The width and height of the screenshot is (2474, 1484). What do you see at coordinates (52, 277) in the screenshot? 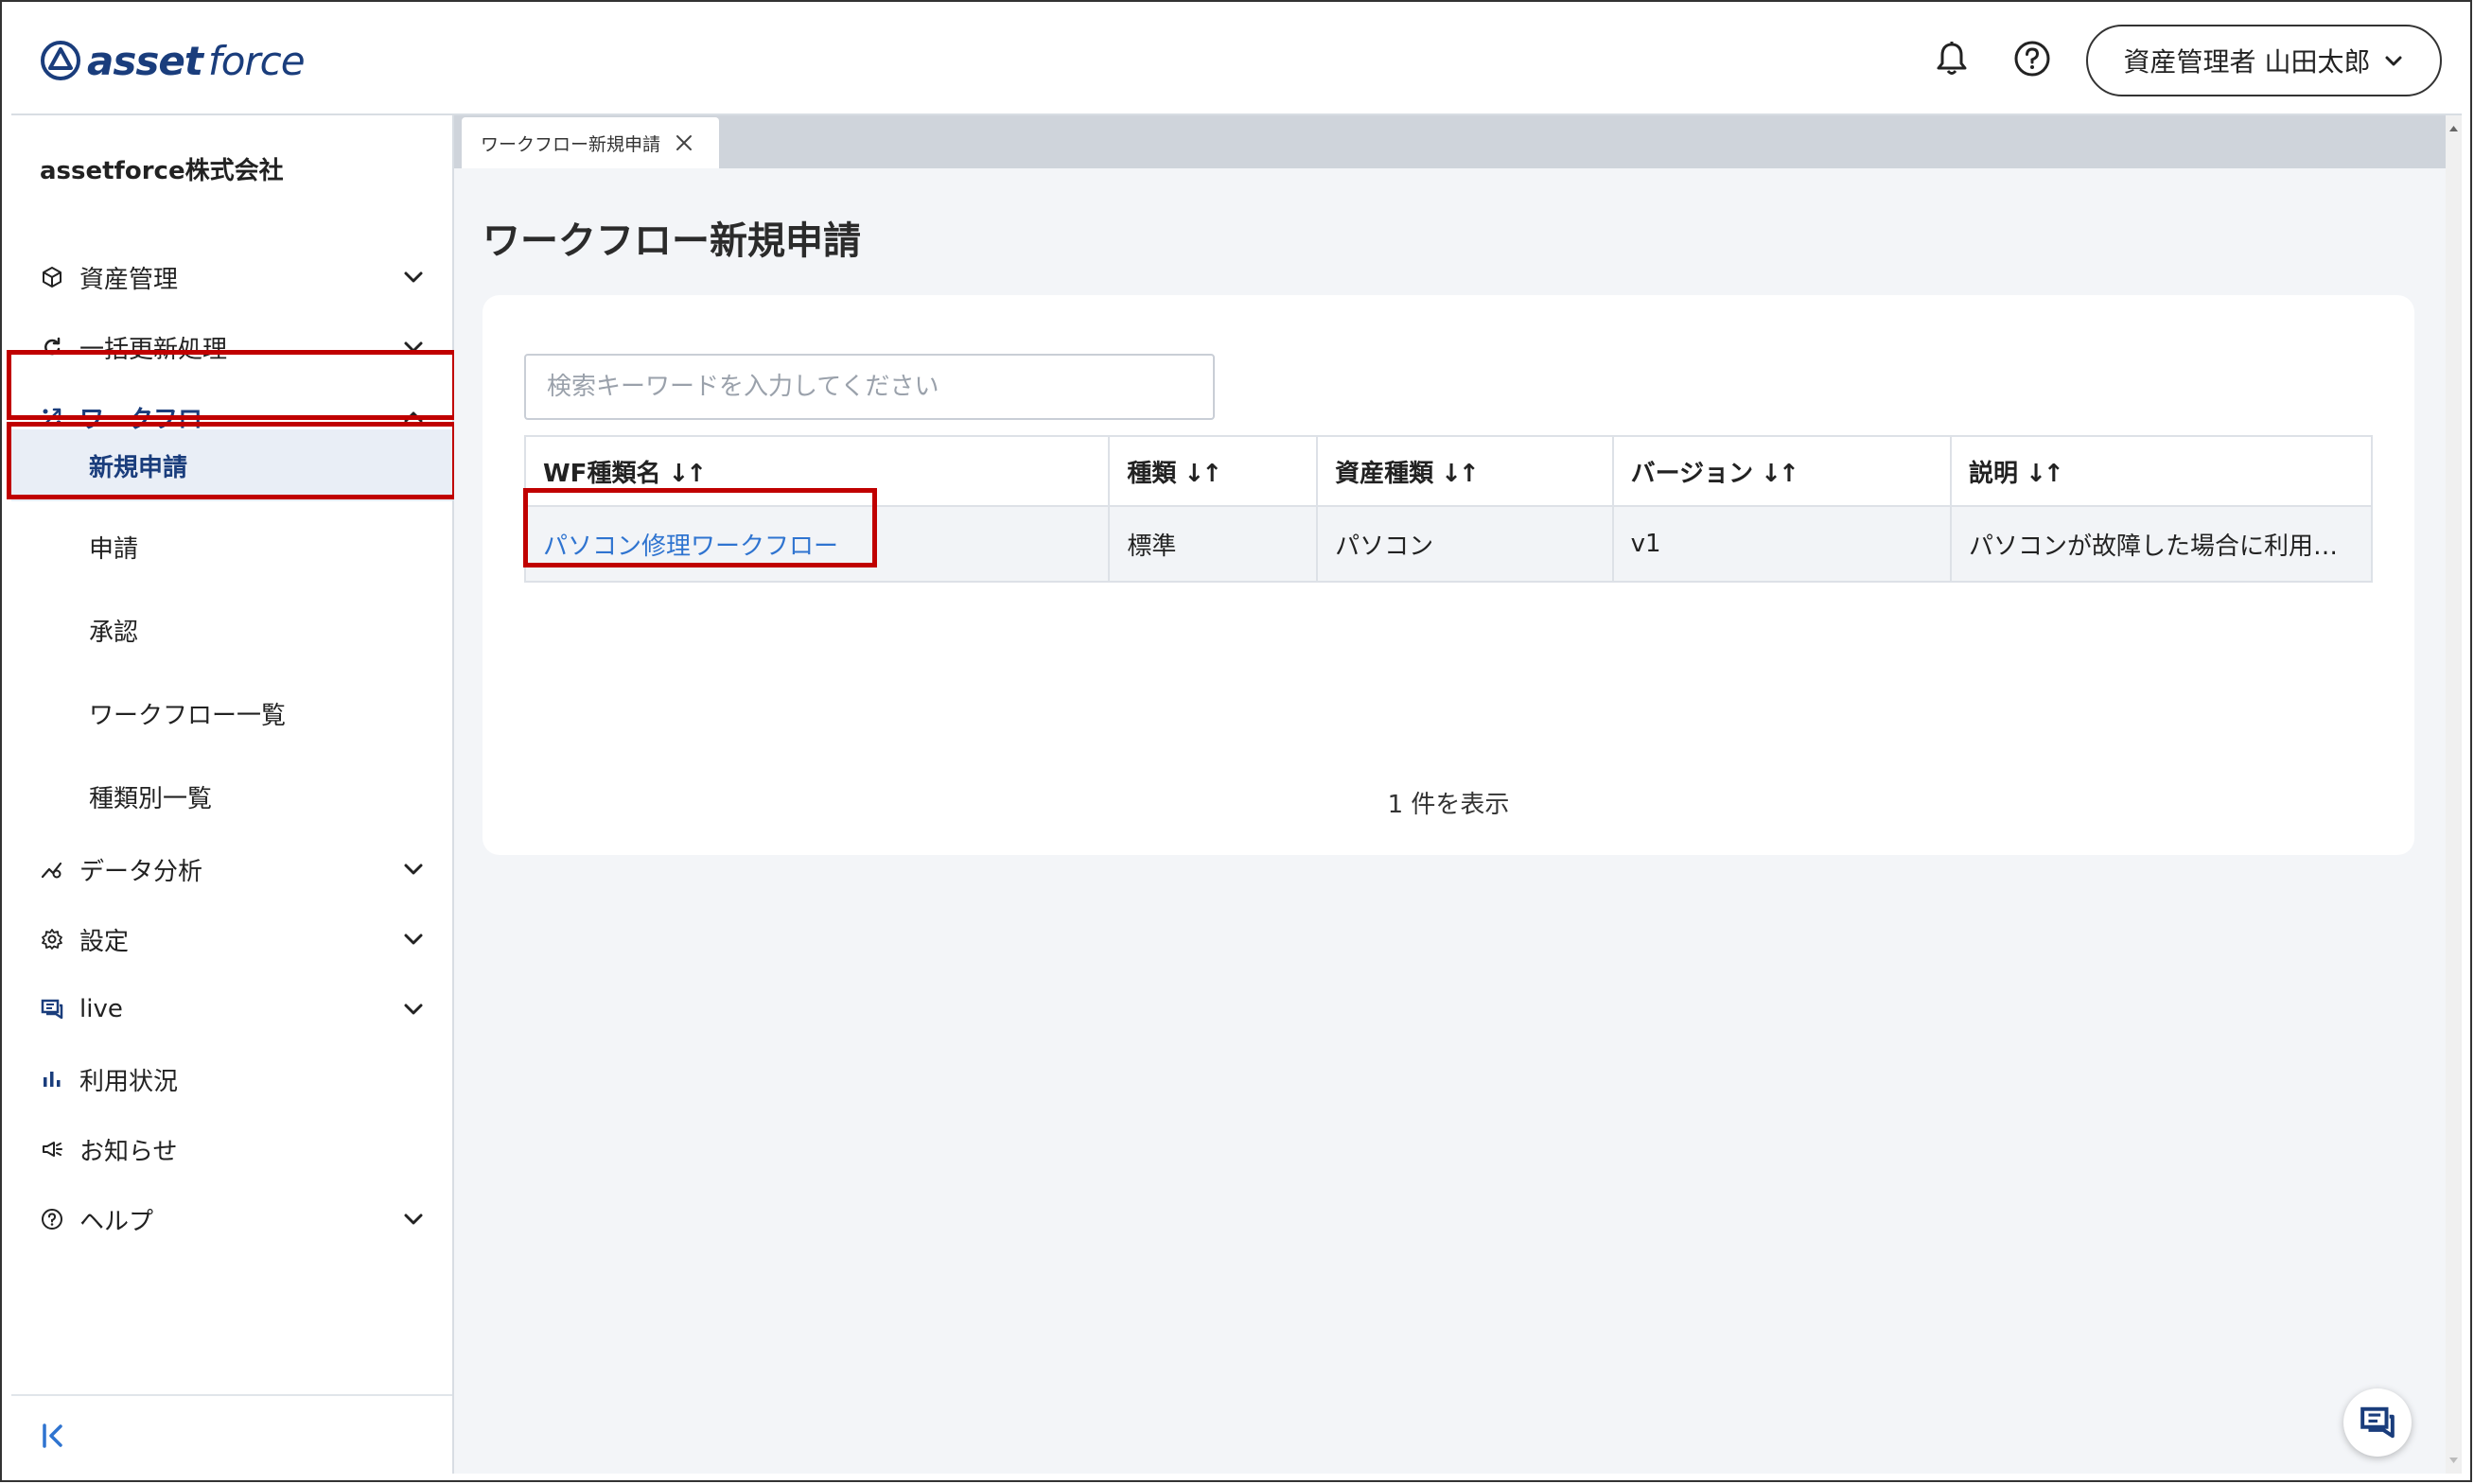
I see `cube-icon` at bounding box center [52, 277].